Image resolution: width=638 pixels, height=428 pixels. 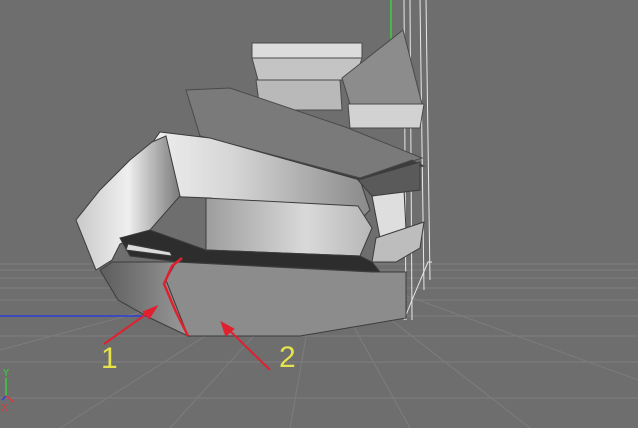 I want to click on gizmo-x-label: X, so click(x=4, y=408).